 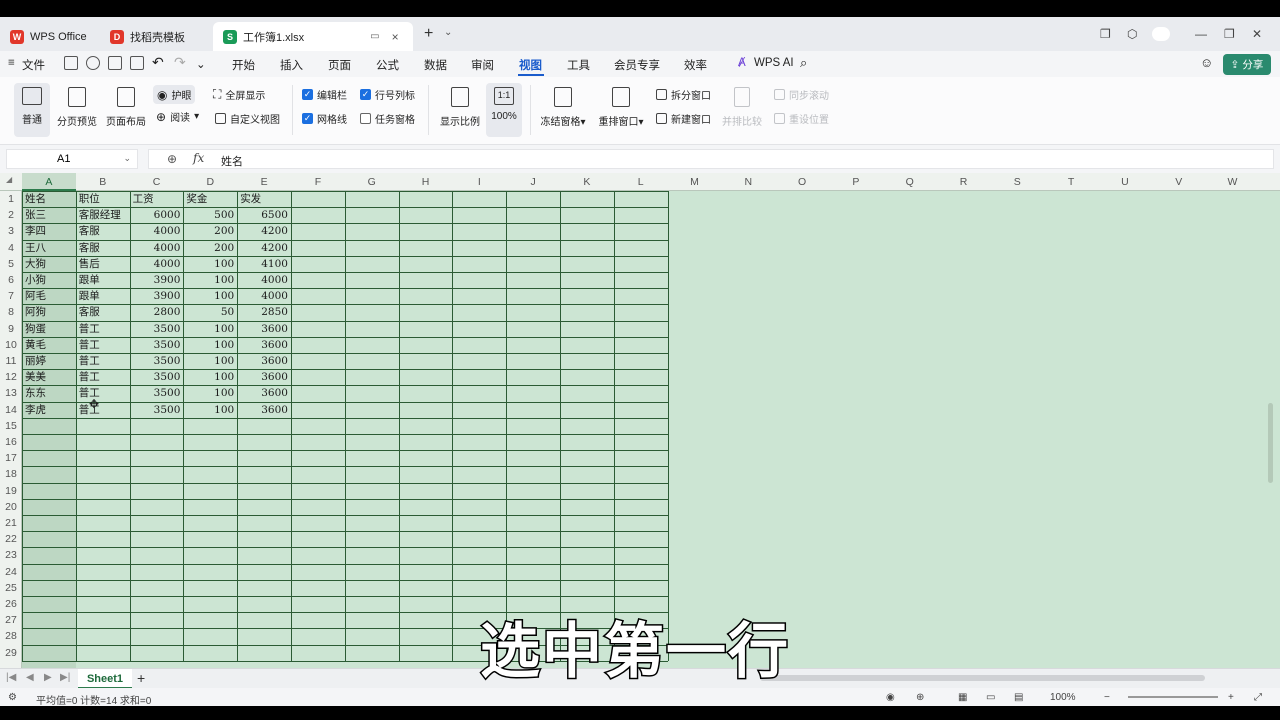 What do you see at coordinates (802, 182) in the screenshot?
I see `column-header-o: O` at bounding box center [802, 182].